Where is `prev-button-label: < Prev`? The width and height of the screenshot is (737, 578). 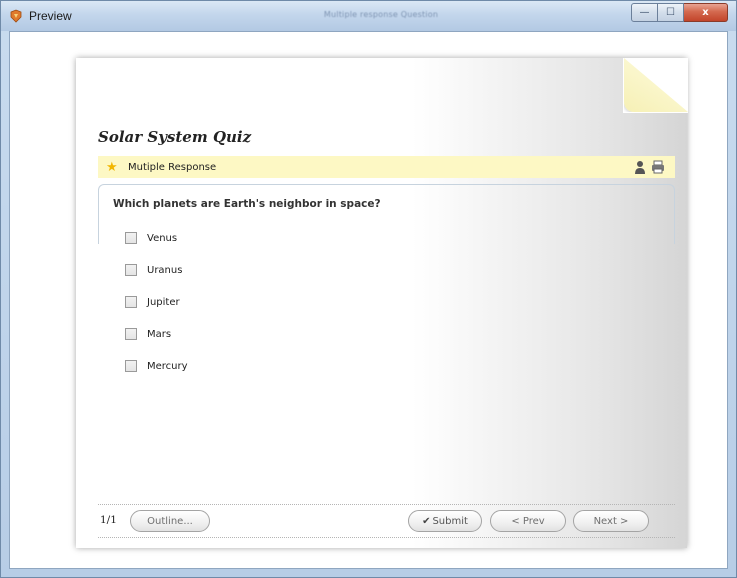 prev-button-label: < Prev is located at coordinates (528, 521).